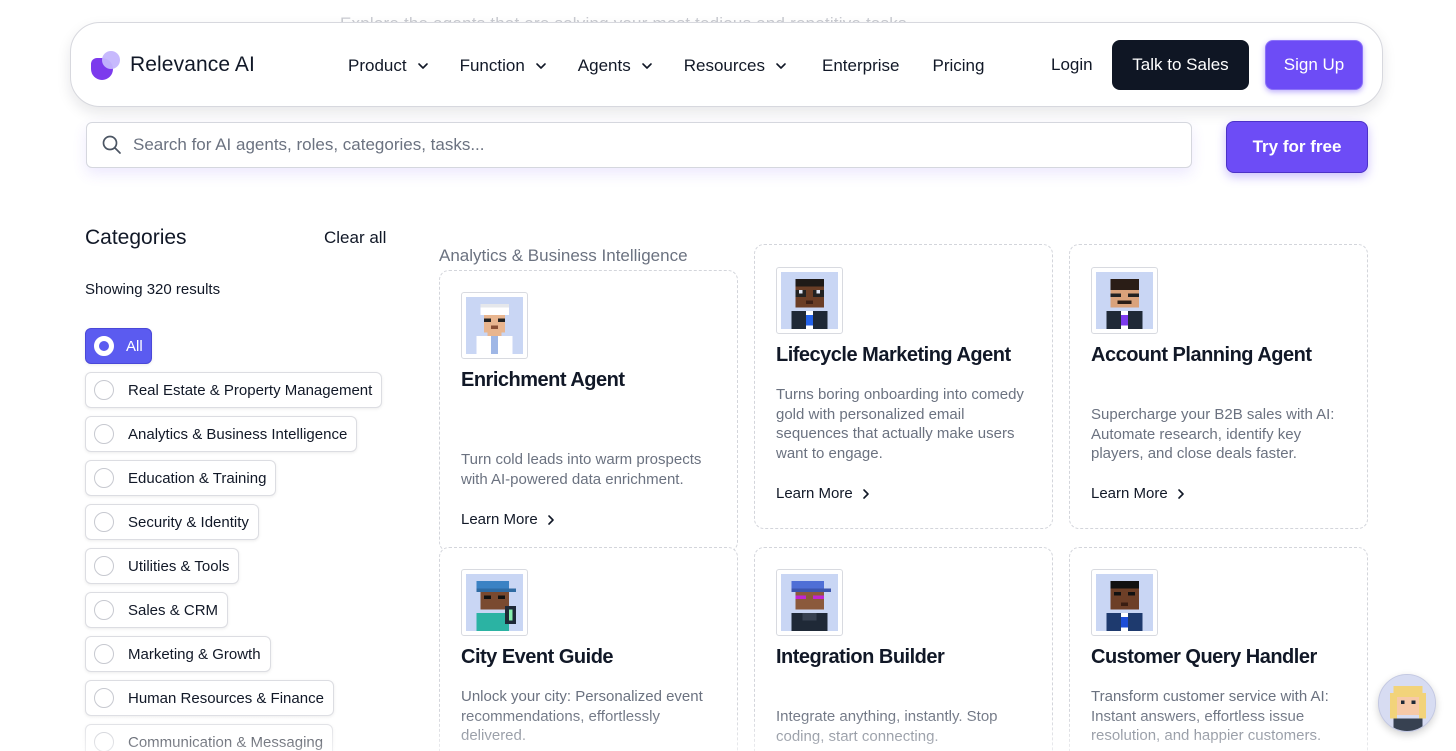  Describe the element at coordinates (377, 65) in the screenshot. I see `nav-product-label: Product` at that location.